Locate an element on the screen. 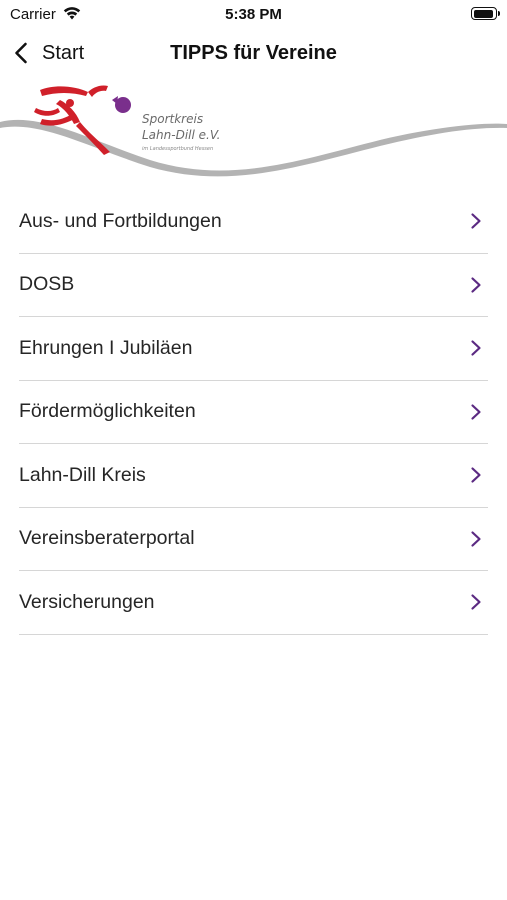 The width and height of the screenshot is (507, 900). status-bar: Carrier 5:38 PM is located at coordinates (253, 15).